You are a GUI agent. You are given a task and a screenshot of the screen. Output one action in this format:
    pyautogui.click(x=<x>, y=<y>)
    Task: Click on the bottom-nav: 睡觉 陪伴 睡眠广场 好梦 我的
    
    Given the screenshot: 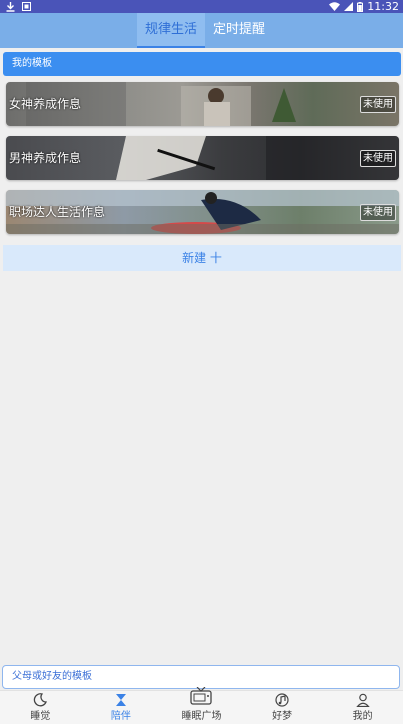 What is the action you would take?
    pyautogui.click(x=201, y=705)
    